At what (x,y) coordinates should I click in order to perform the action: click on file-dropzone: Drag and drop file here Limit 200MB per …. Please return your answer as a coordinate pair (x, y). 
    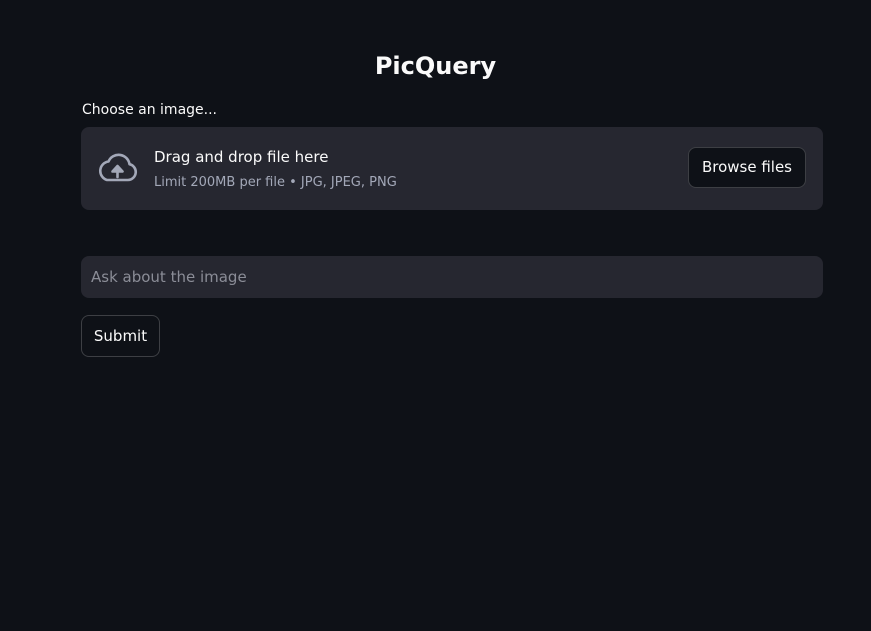
    Looking at the image, I should click on (452, 168).